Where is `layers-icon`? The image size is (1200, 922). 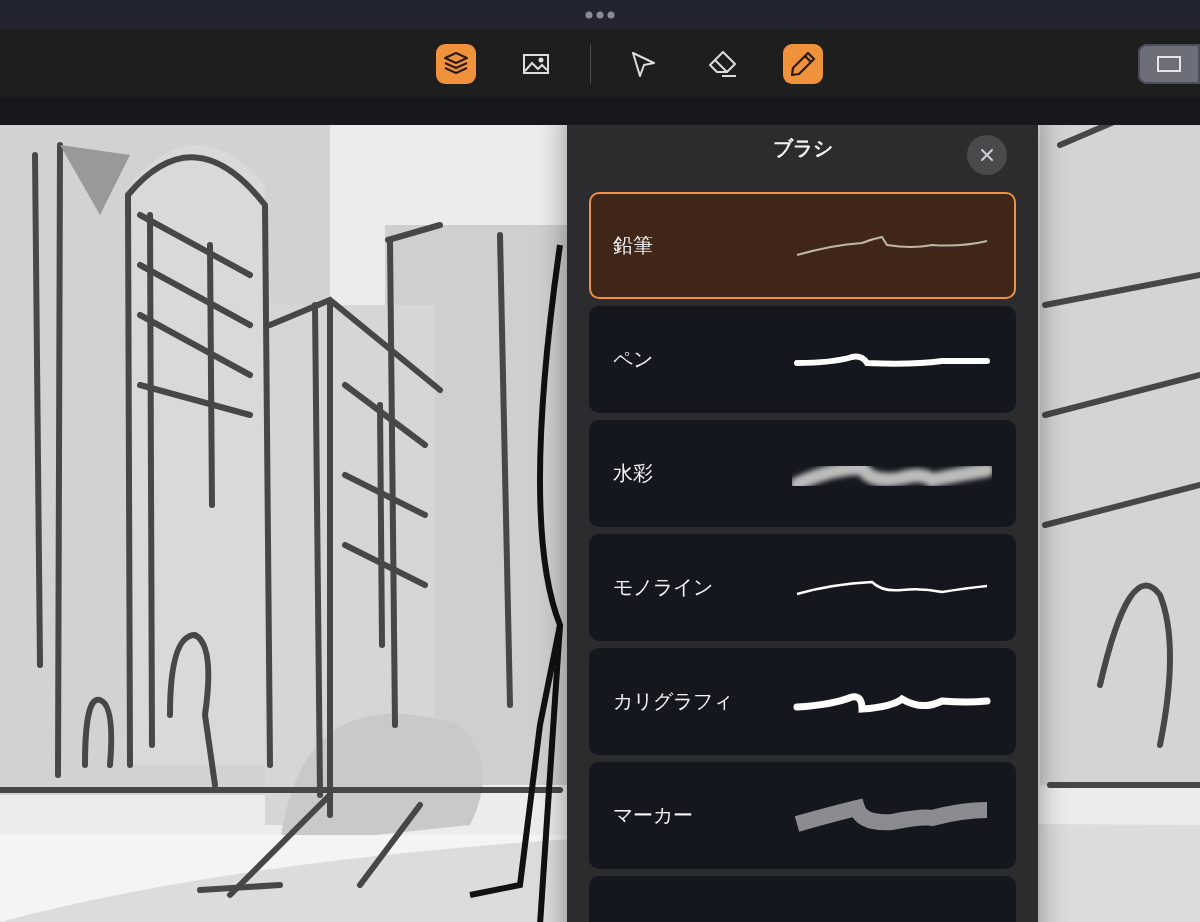
layers-icon is located at coordinates (456, 63).